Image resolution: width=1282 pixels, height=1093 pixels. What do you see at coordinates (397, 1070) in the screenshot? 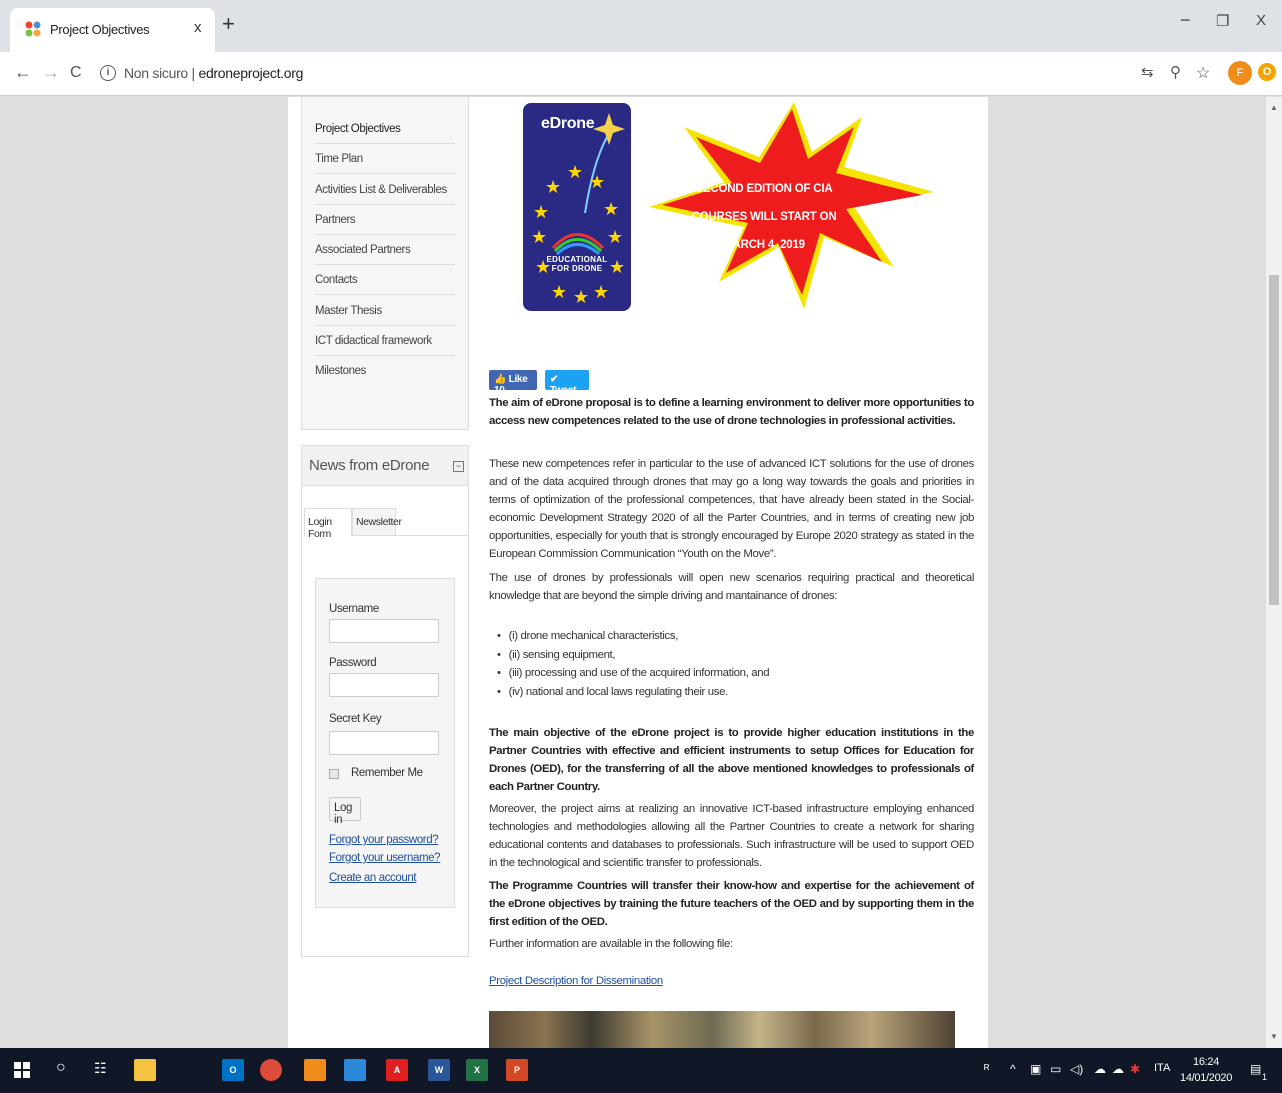
I see `acrobat-icon: A` at bounding box center [397, 1070].